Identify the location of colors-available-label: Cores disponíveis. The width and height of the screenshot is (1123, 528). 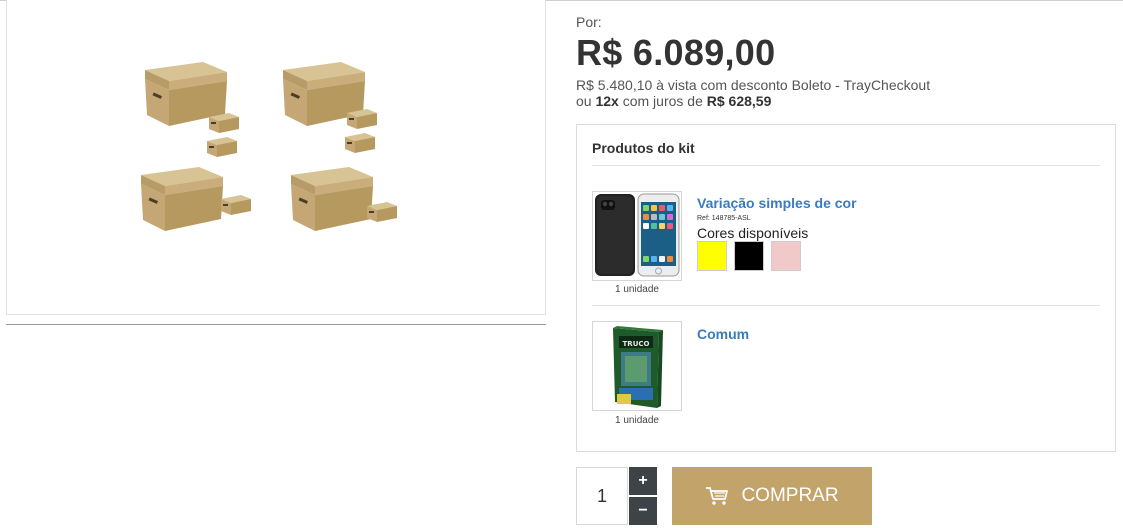
(753, 233).